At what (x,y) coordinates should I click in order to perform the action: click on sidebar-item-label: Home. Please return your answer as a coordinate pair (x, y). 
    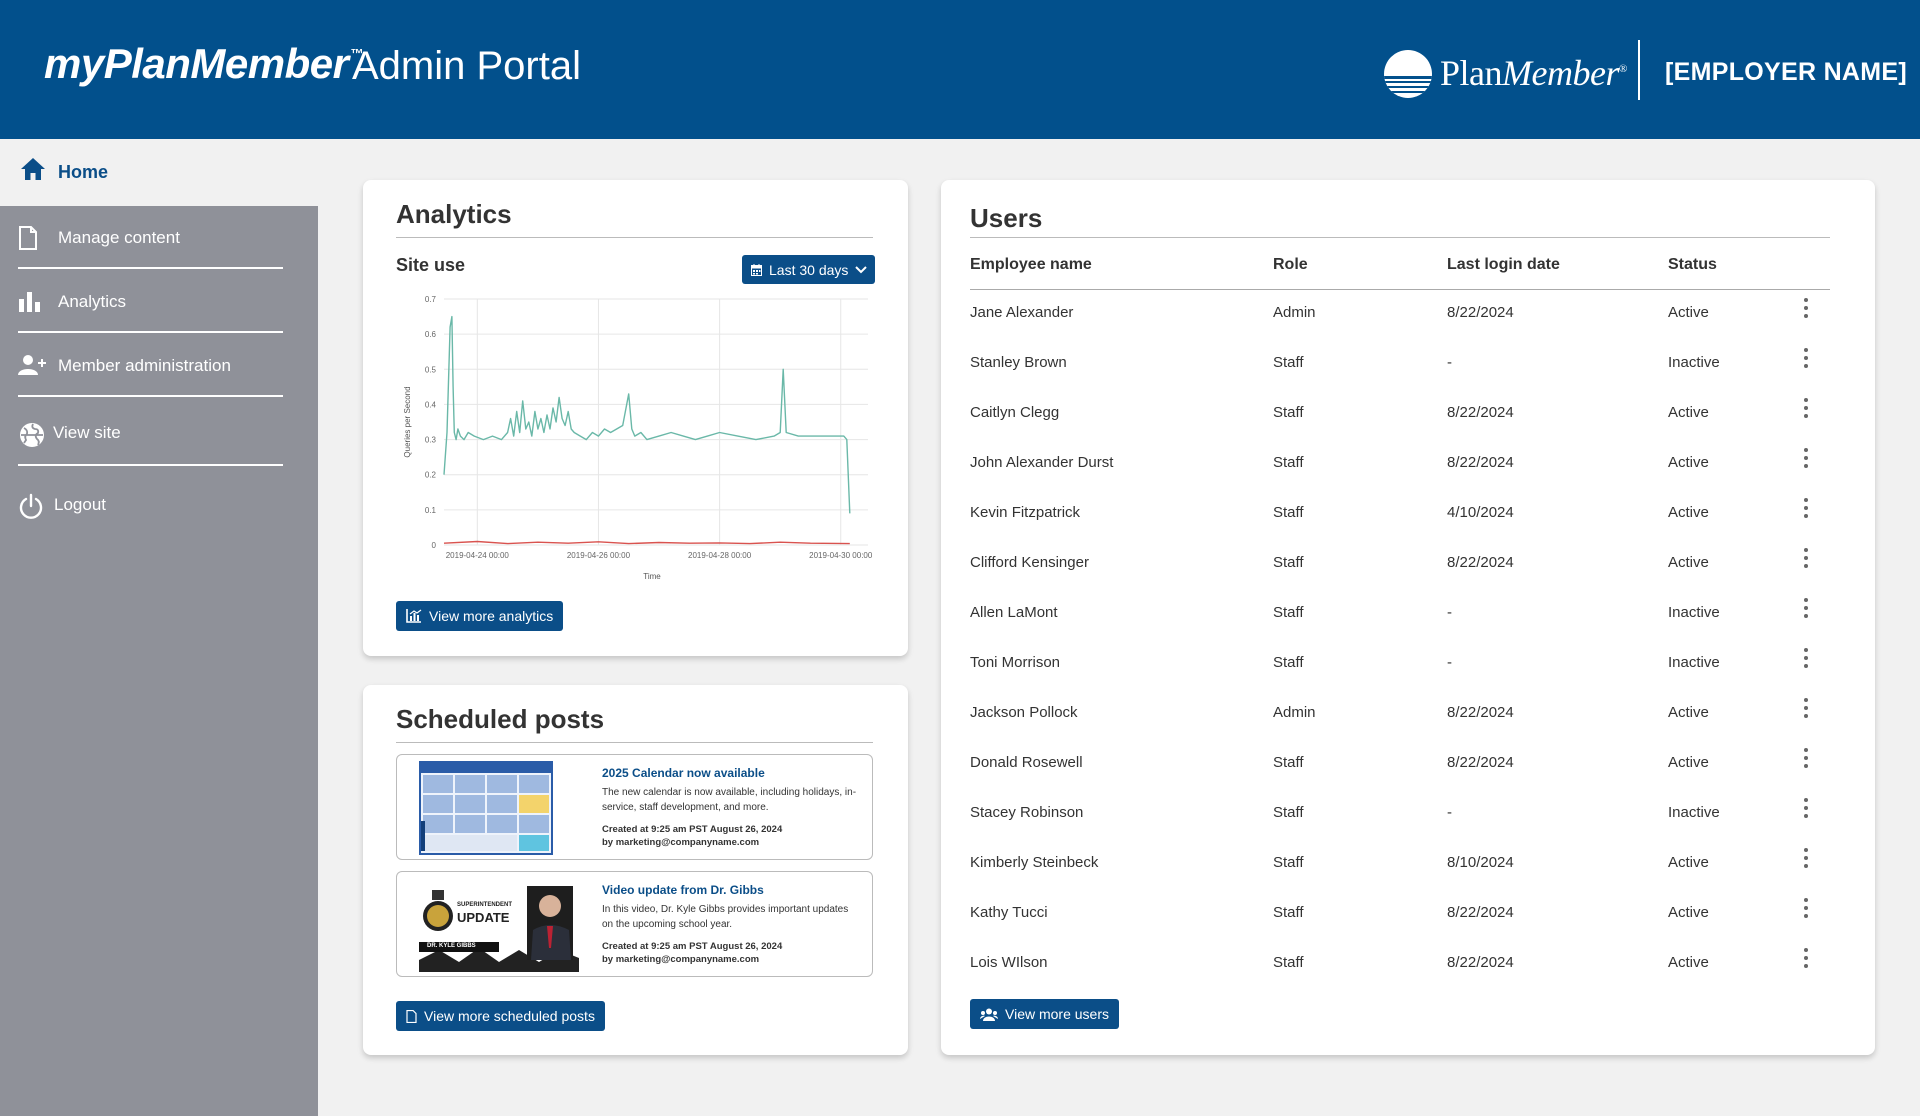
    Looking at the image, I should click on (83, 172).